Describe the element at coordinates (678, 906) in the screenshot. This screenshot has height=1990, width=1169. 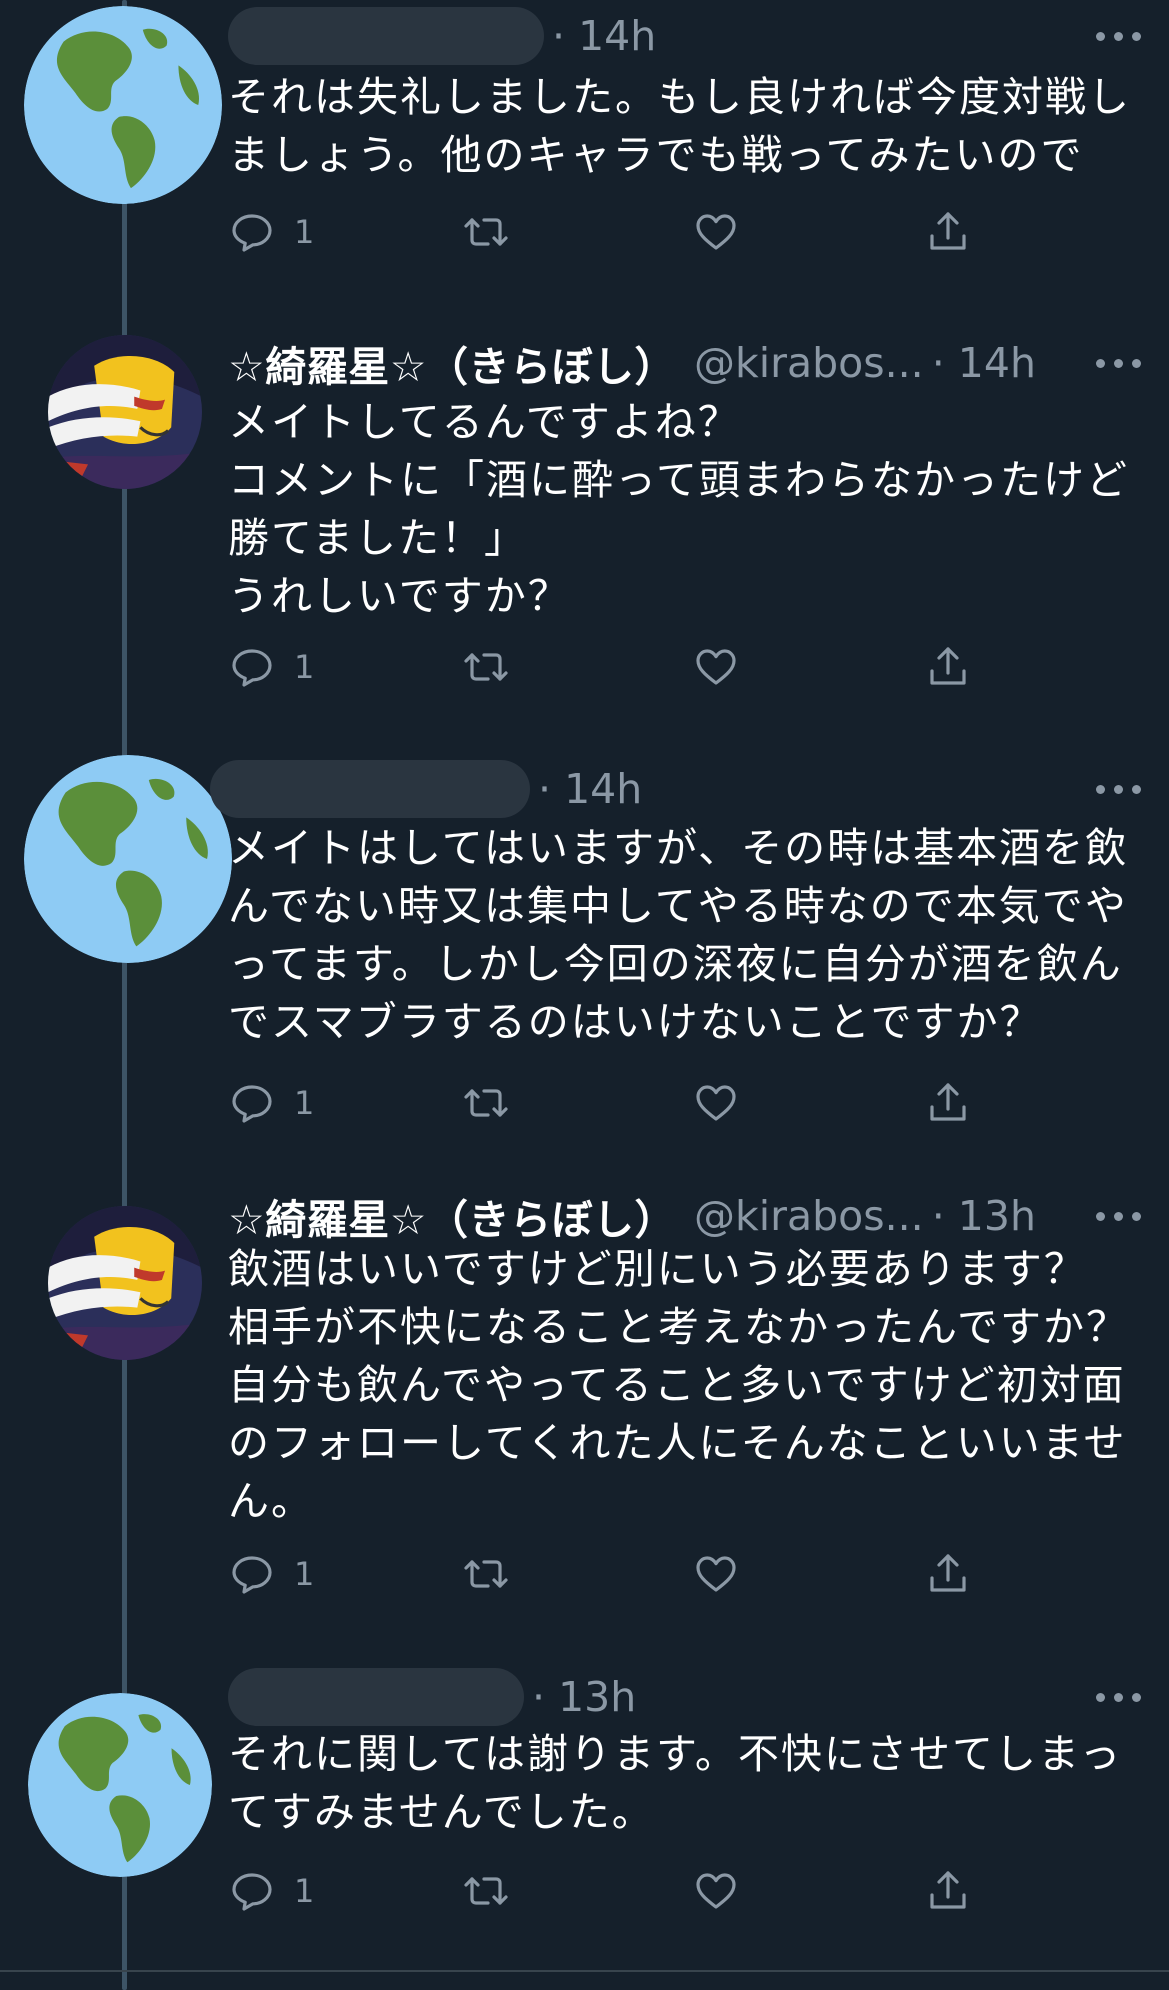
I see `tweet-text-line: んでない時又は集中してやる時なので本気でや` at that location.